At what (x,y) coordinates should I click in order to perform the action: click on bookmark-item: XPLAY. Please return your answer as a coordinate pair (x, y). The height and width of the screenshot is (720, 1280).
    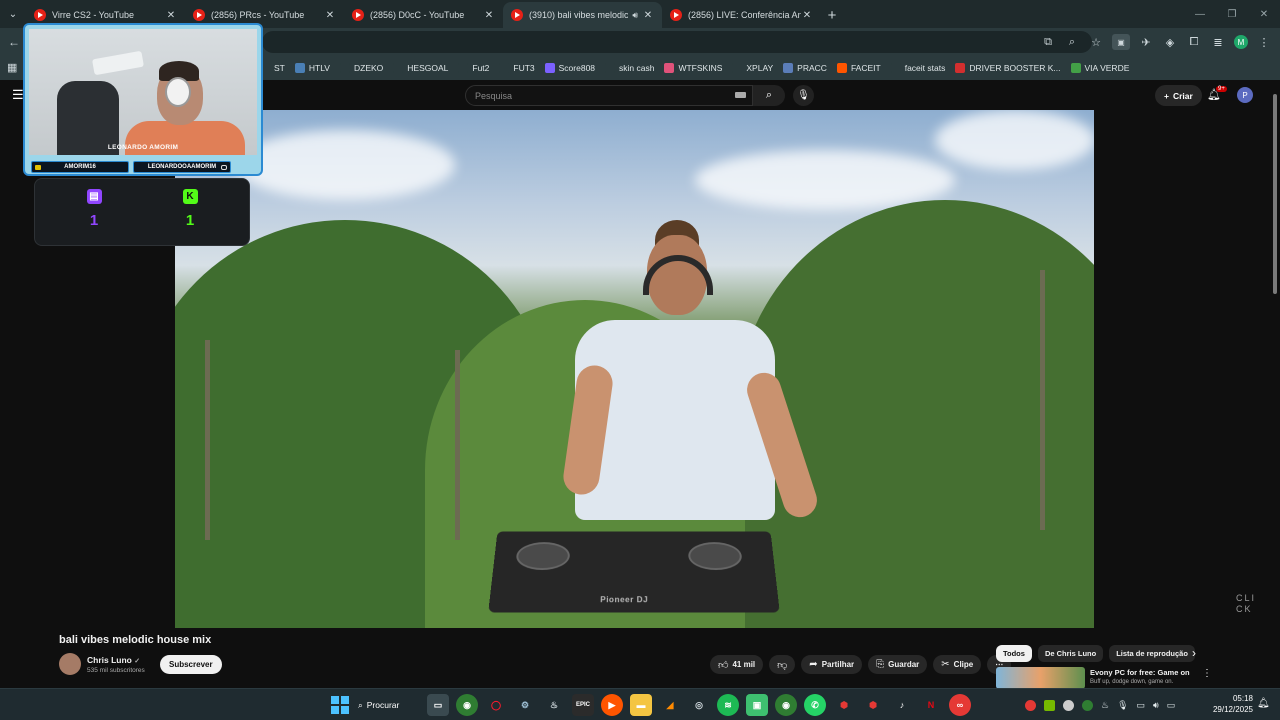
    Looking at the image, I should click on (752, 68).